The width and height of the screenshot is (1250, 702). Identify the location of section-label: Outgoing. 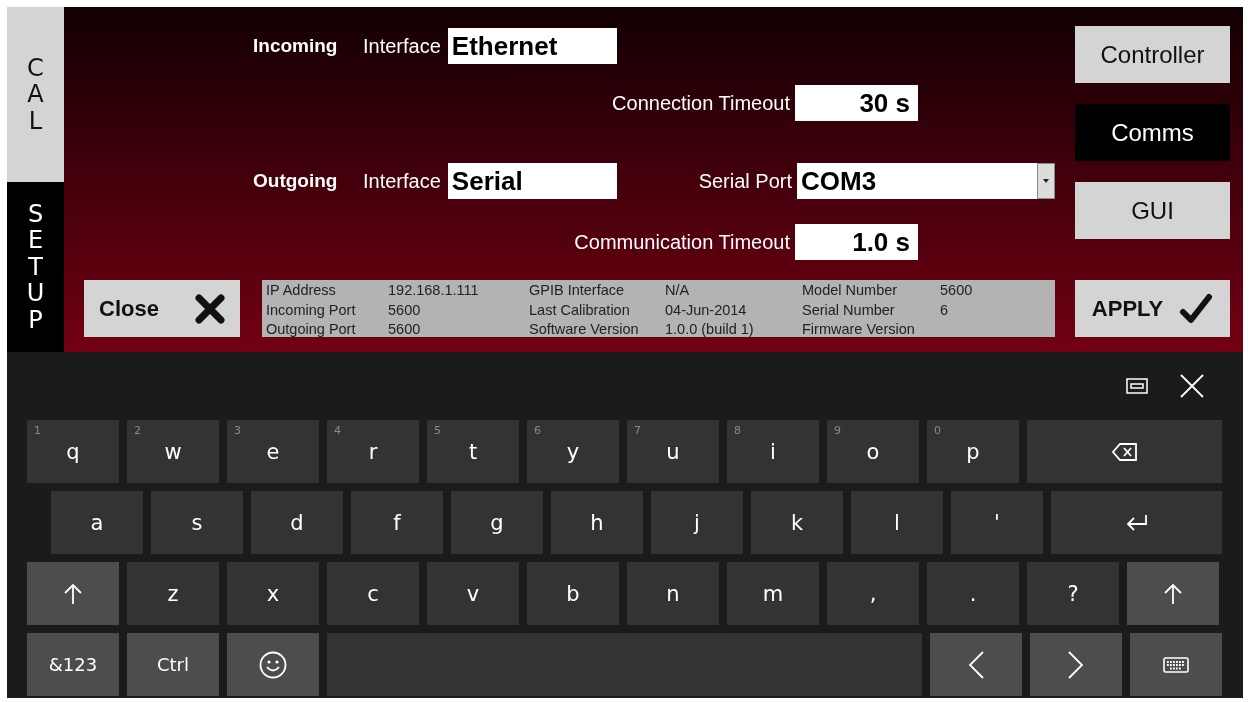
(296, 181).